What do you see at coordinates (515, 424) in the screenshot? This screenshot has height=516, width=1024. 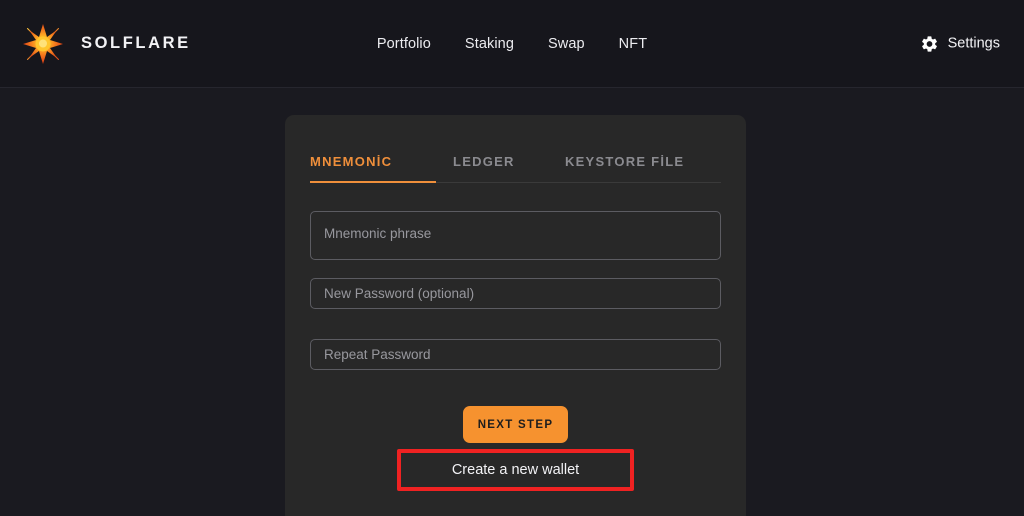 I see `next-step-button: NEXT STEP` at bounding box center [515, 424].